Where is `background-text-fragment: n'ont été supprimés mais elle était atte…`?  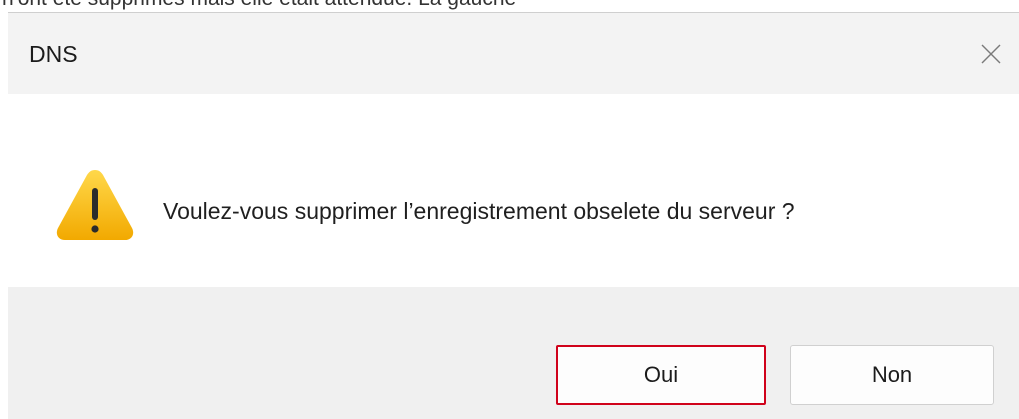
background-text-fragment: n'ont été supprimés mais elle était atte… is located at coordinates (509, 6).